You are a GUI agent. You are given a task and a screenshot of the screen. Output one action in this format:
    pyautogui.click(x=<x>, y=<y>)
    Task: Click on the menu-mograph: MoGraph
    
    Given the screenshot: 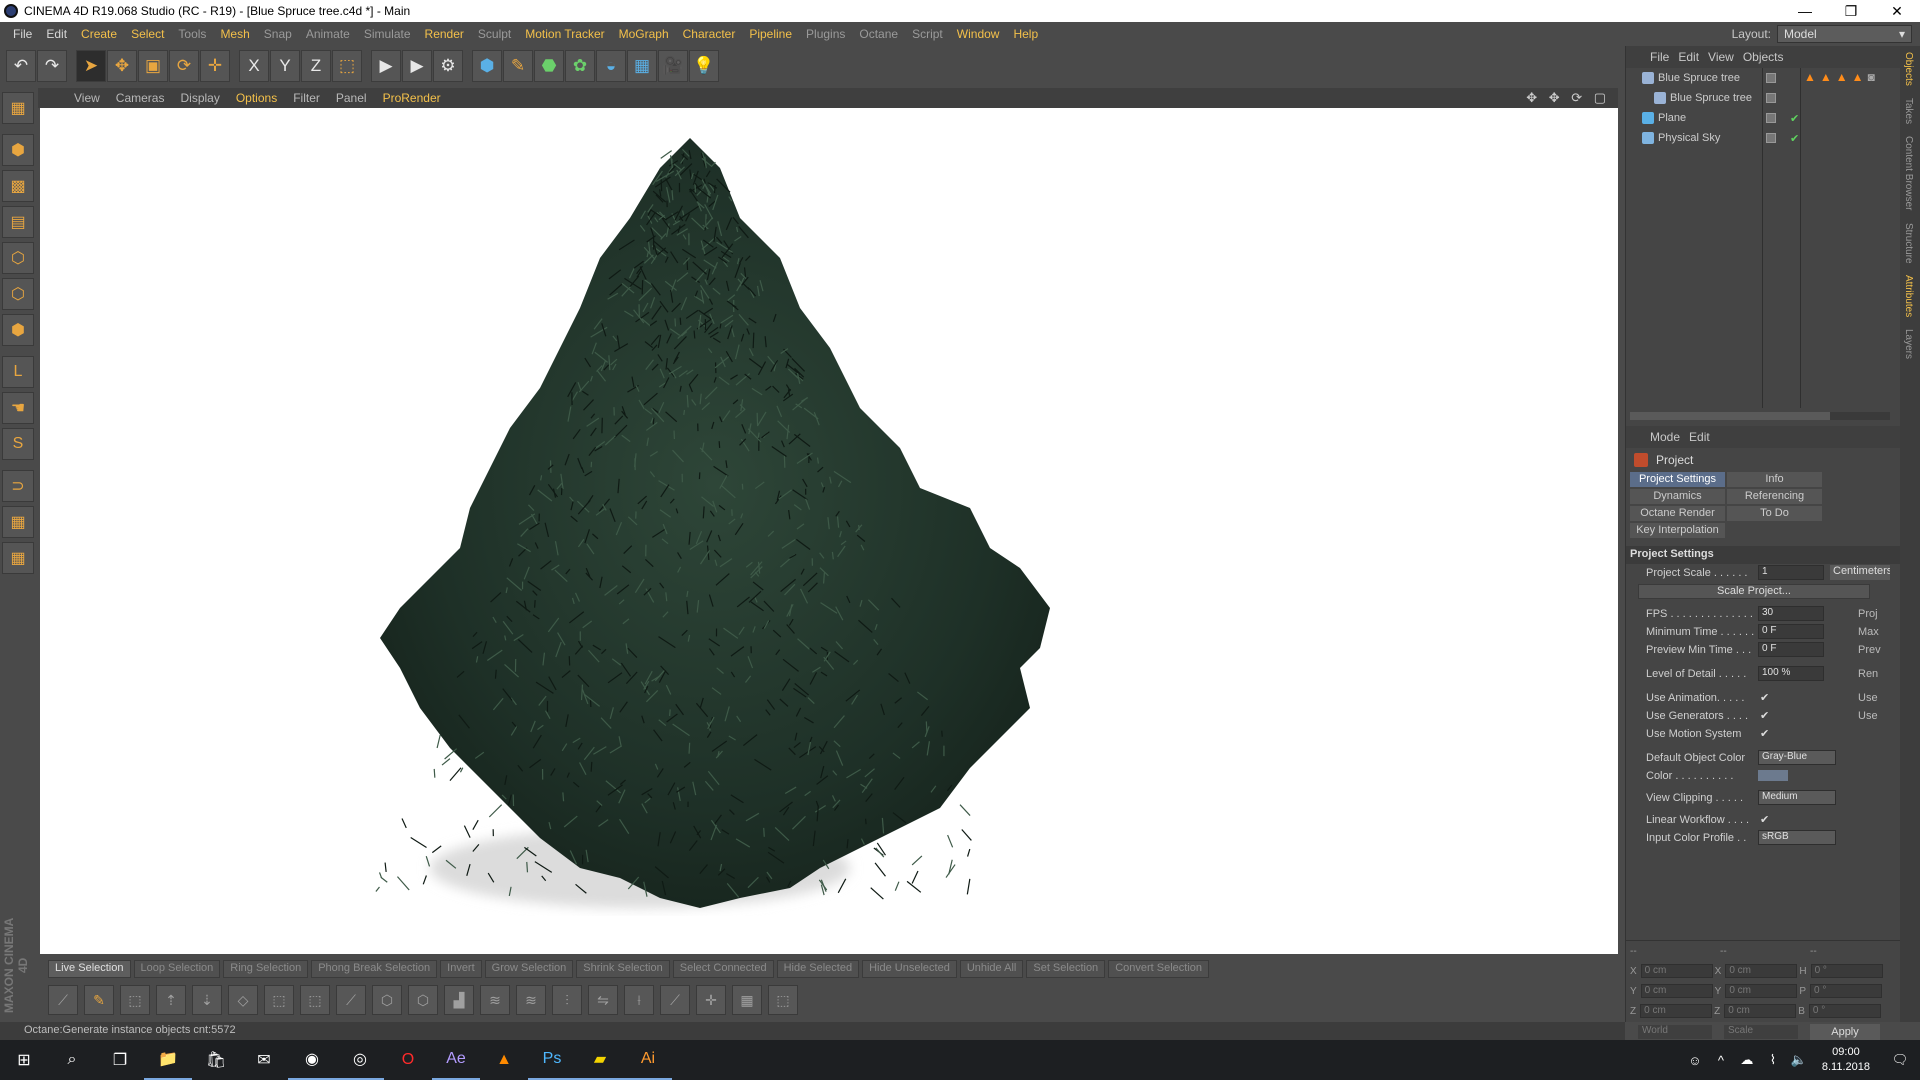 What is the action you would take?
    pyautogui.click(x=644, y=34)
    